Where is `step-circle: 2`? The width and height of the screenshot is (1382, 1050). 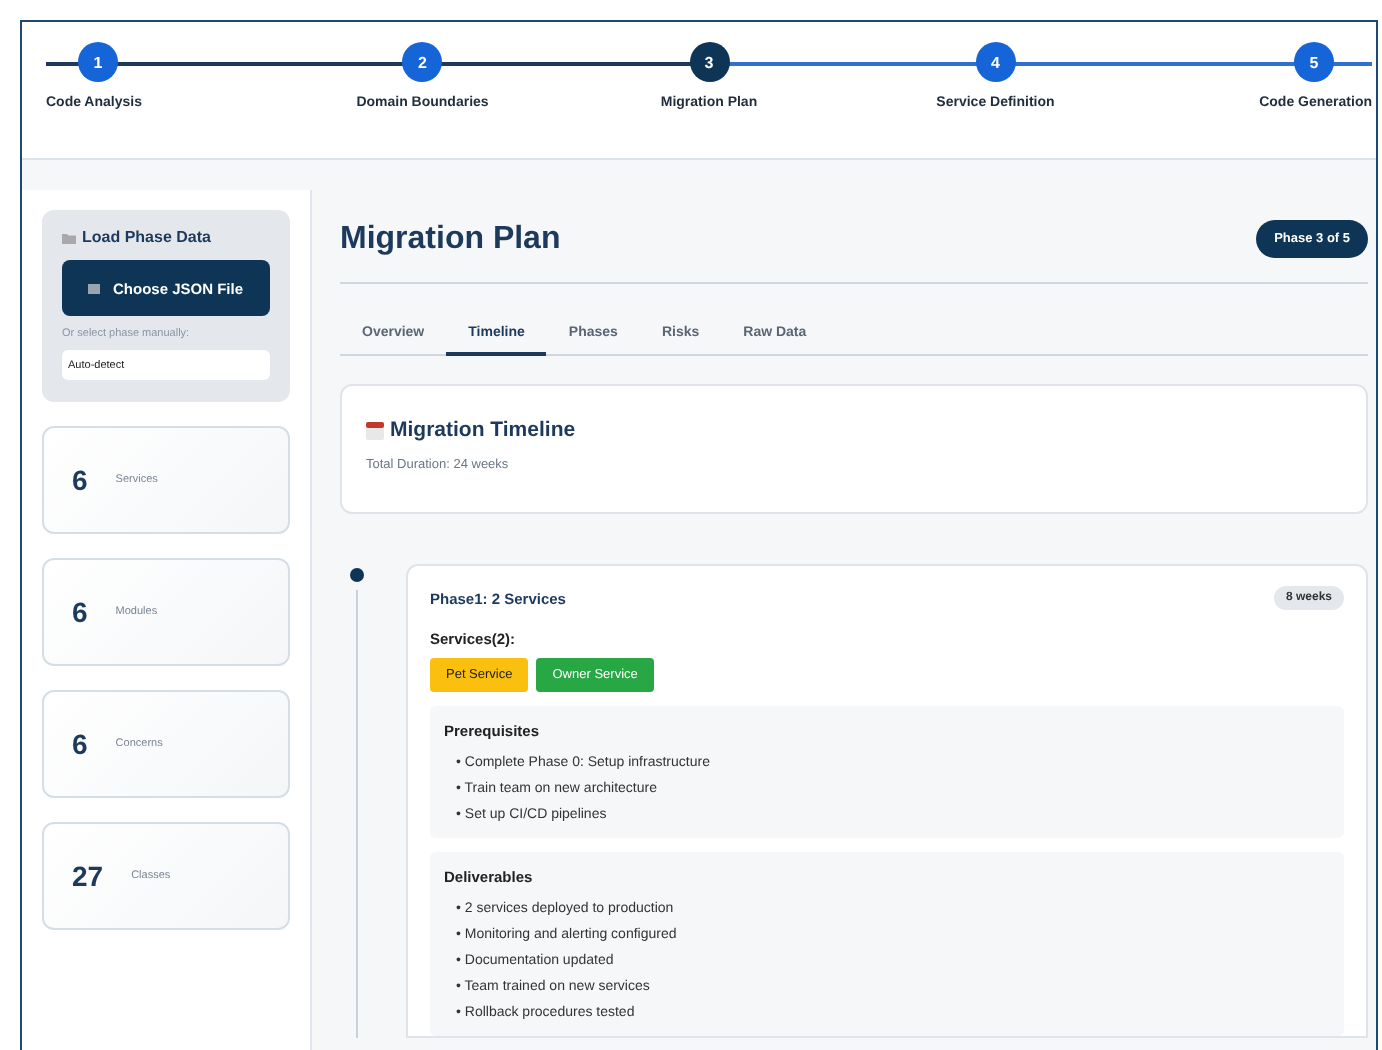 step-circle: 2 is located at coordinates (422, 62).